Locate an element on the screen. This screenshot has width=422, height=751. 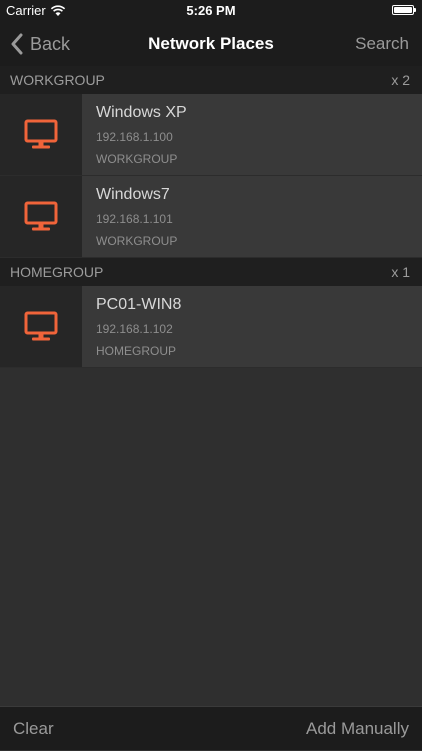
status-bar: Carrier 5:26 PM is located at coordinates (211, 11).